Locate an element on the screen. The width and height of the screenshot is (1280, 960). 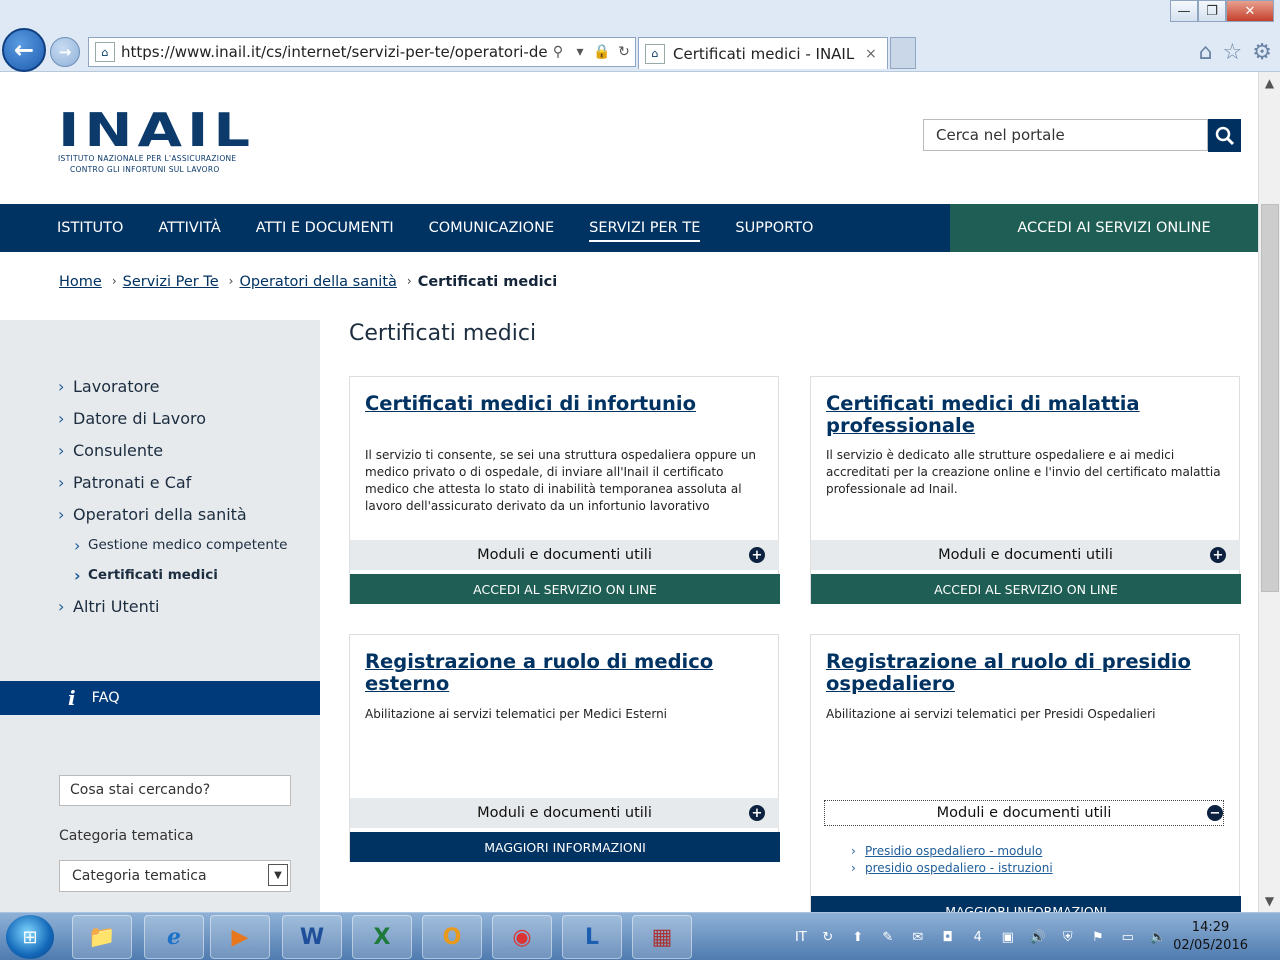
back-button: ← is located at coordinates (24, 50).